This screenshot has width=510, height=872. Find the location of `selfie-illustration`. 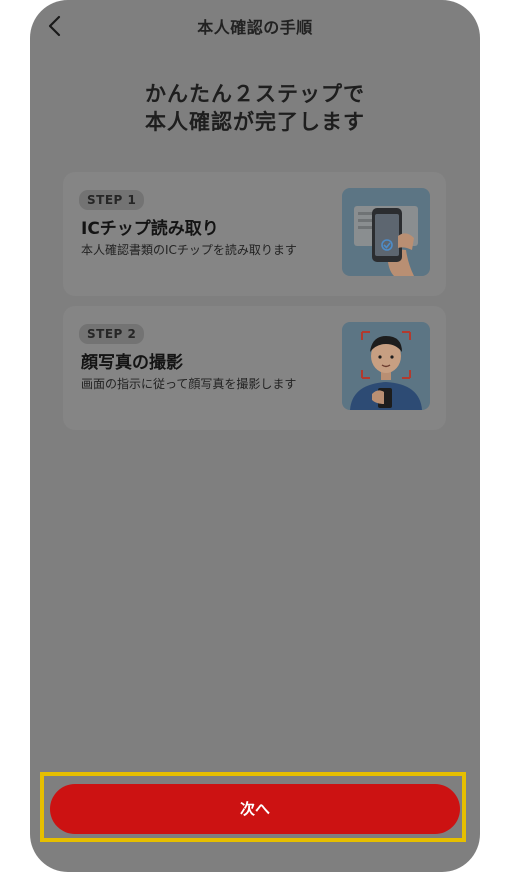

selfie-illustration is located at coordinates (386, 366).